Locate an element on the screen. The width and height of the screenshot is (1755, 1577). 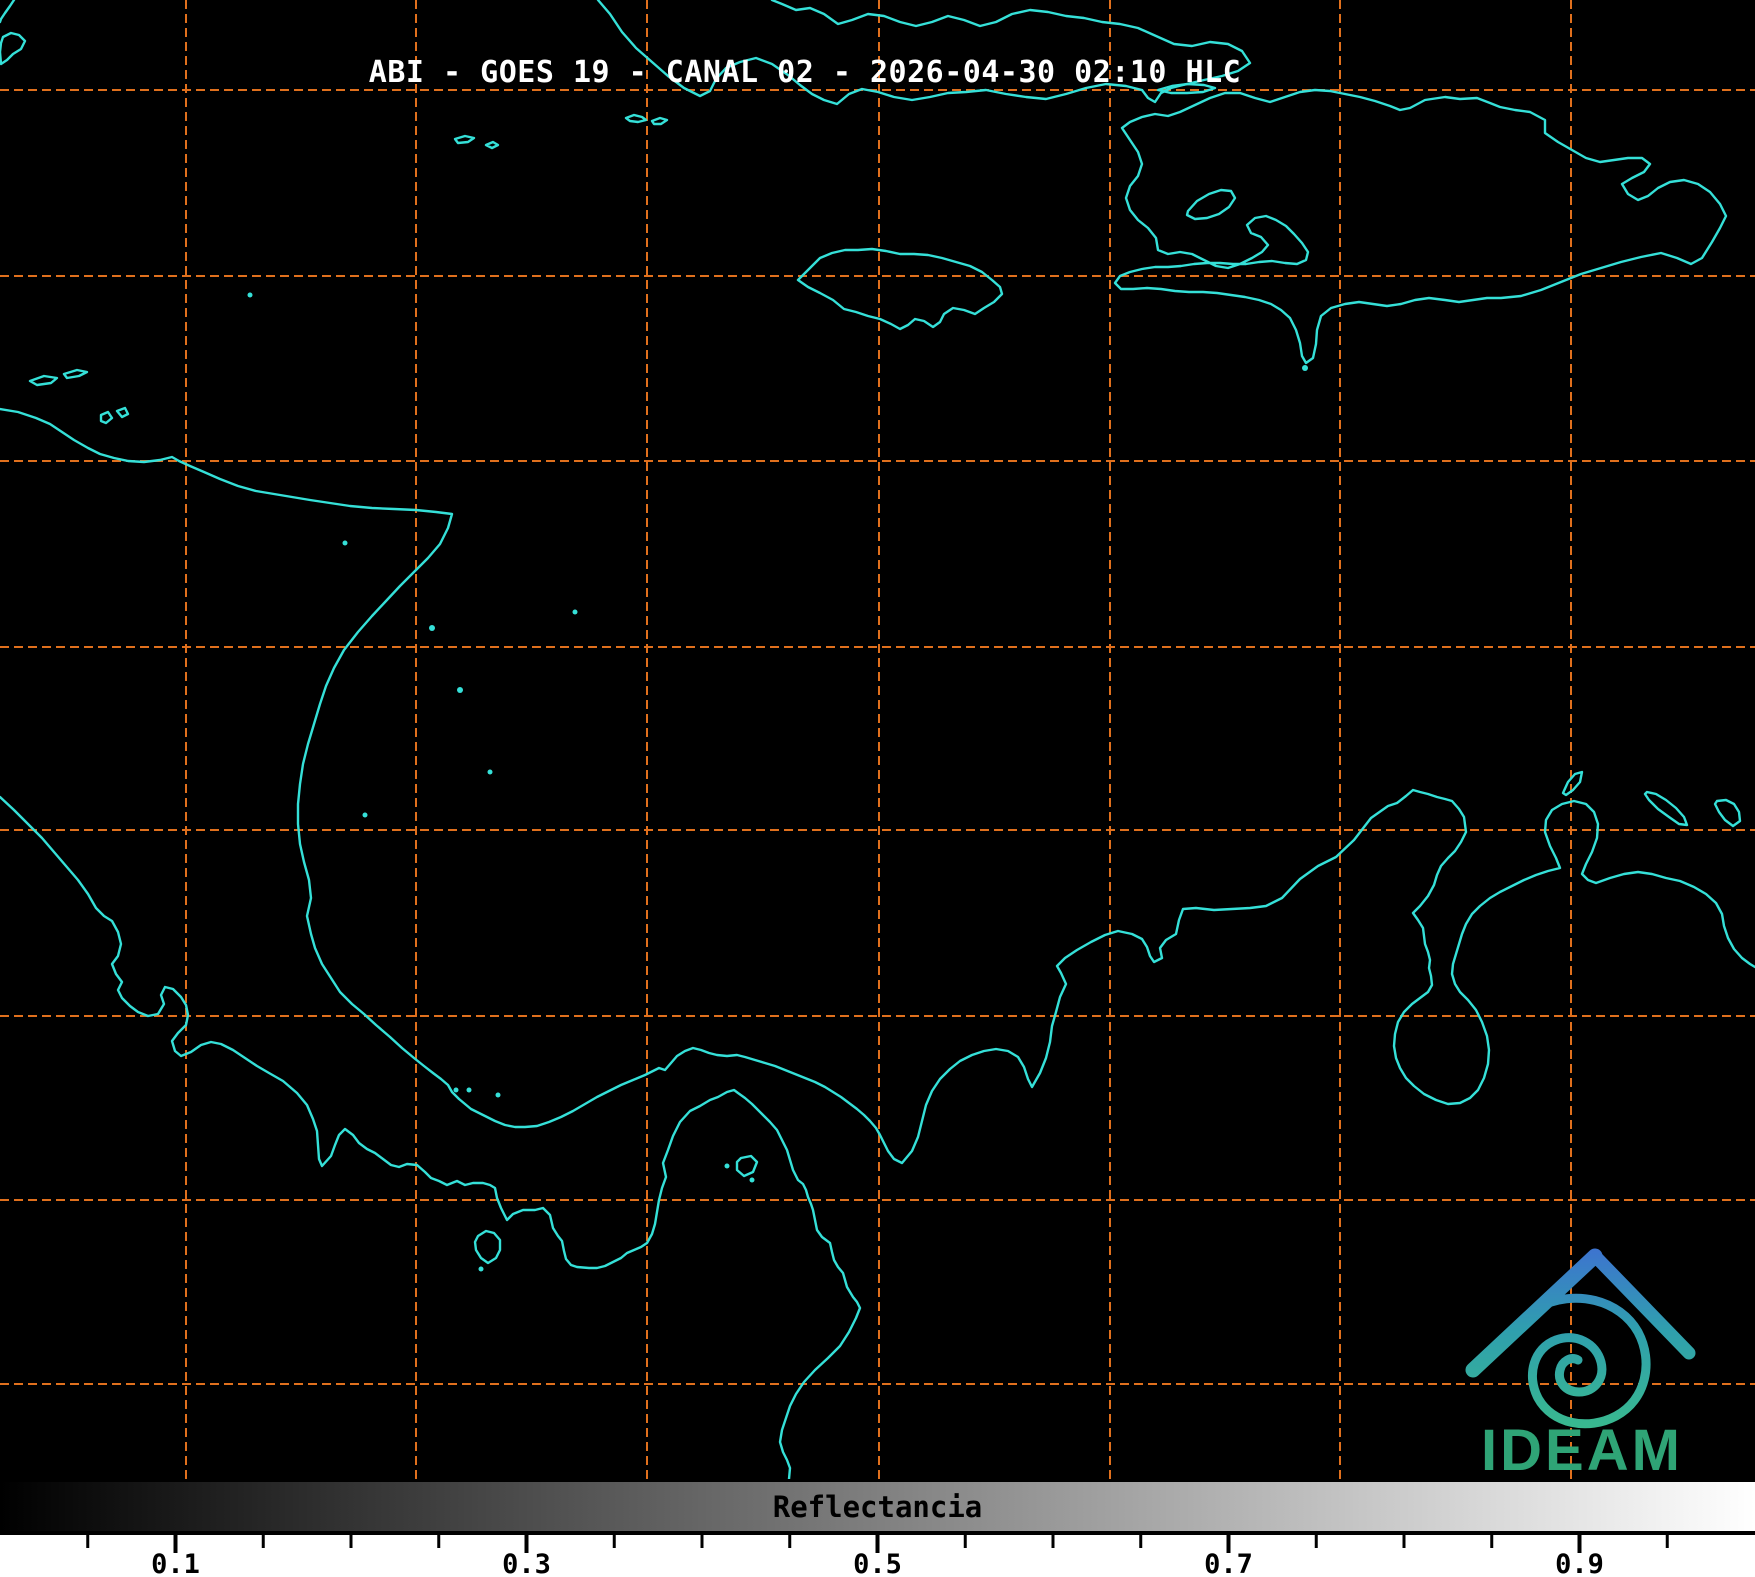
colorbar-axis: 0.1 0.3 0.5 0.7 0.9 is located at coordinates (877, 1556).